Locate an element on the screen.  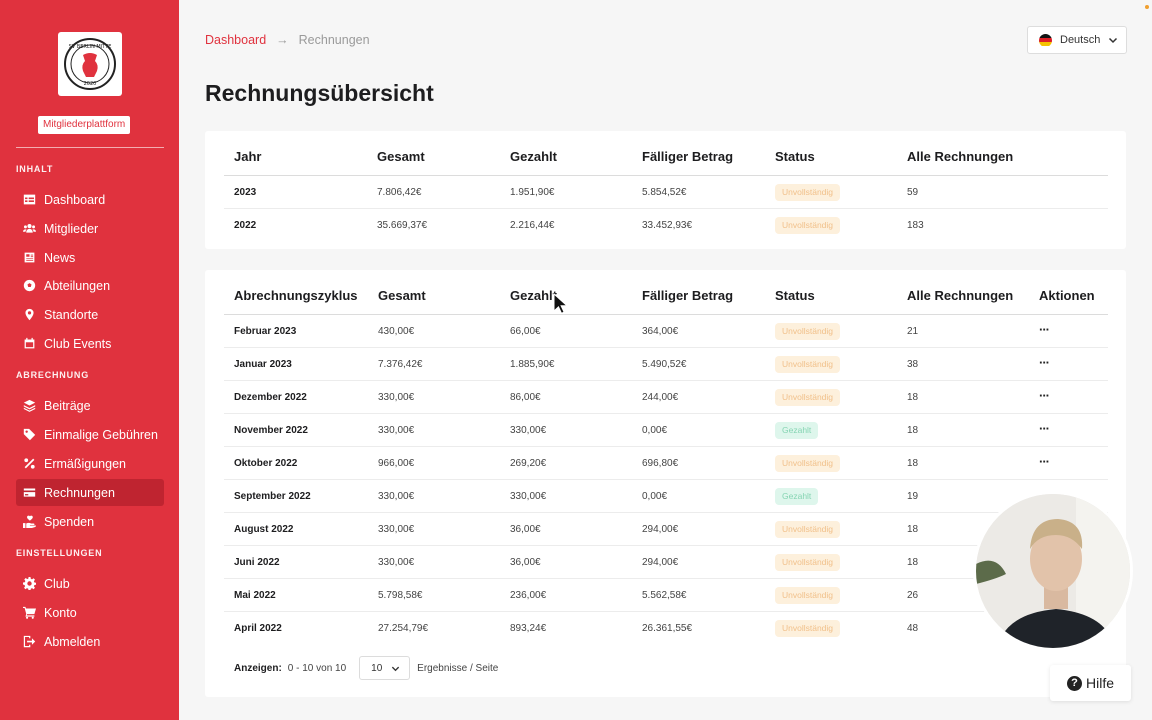
svg-text: SV BERLIN MITTE is located at coordinates (90, 47).